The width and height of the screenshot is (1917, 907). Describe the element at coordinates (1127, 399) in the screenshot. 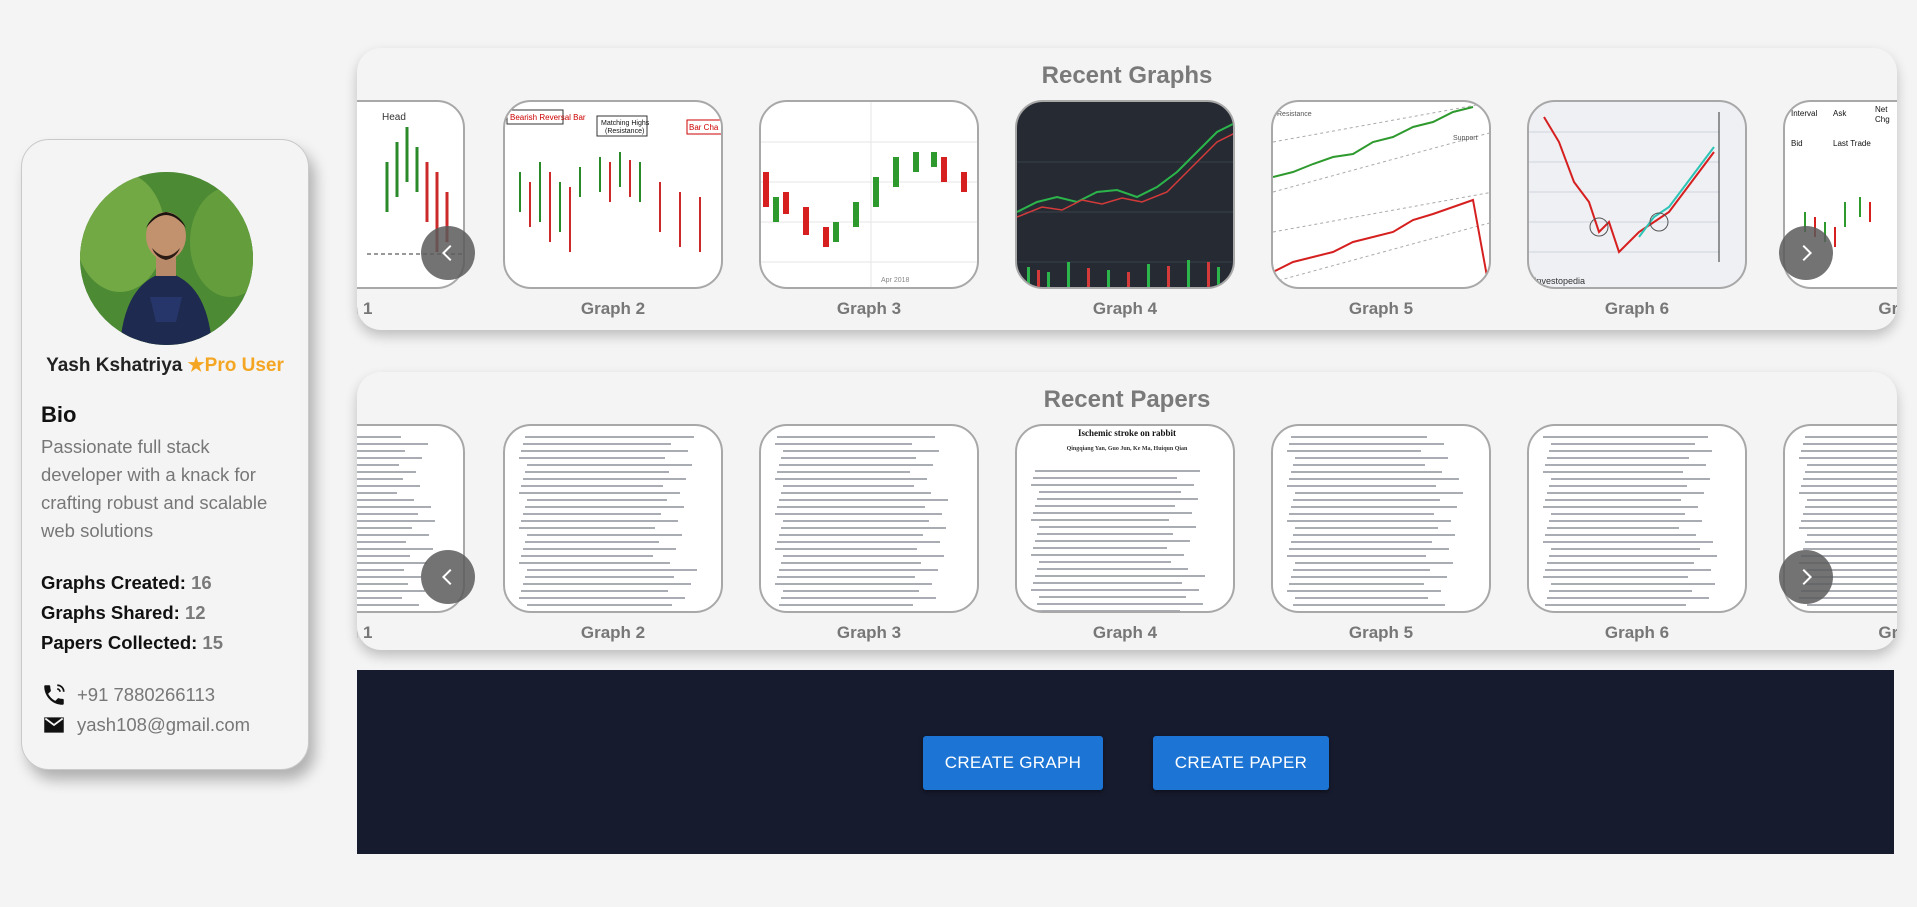

I see `recent-papers-title: Recent Papers` at that location.